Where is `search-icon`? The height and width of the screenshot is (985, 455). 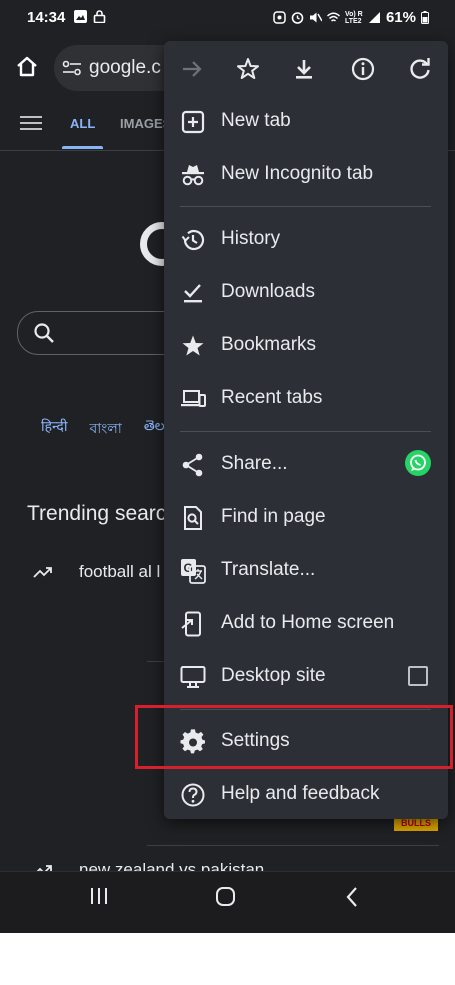 search-icon is located at coordinates (44, 333).